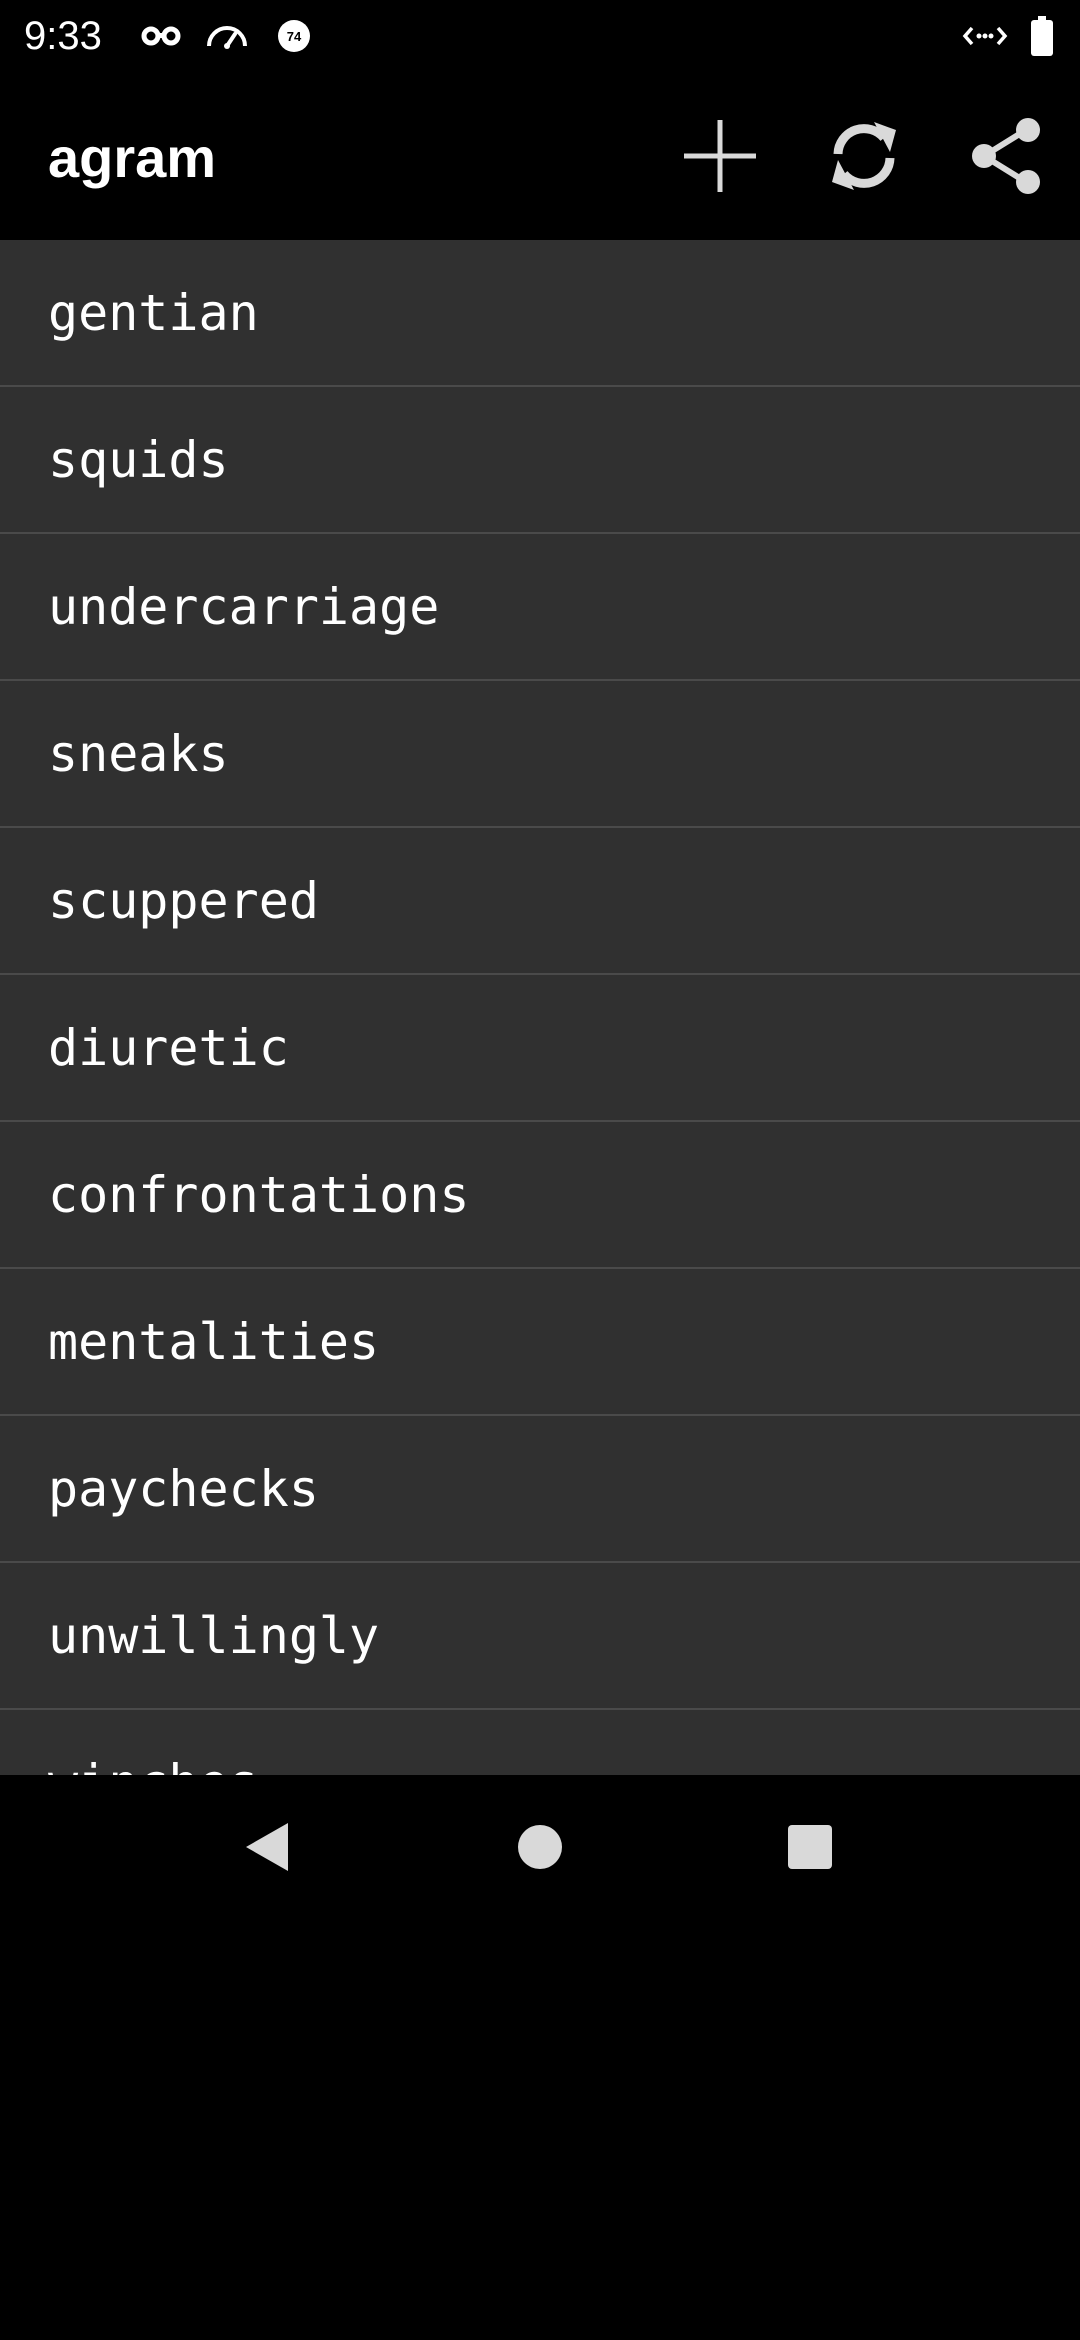  Describe the element at coordinates (540, 1489) in the screenshot. I see `list-item: paychecks` at that location.